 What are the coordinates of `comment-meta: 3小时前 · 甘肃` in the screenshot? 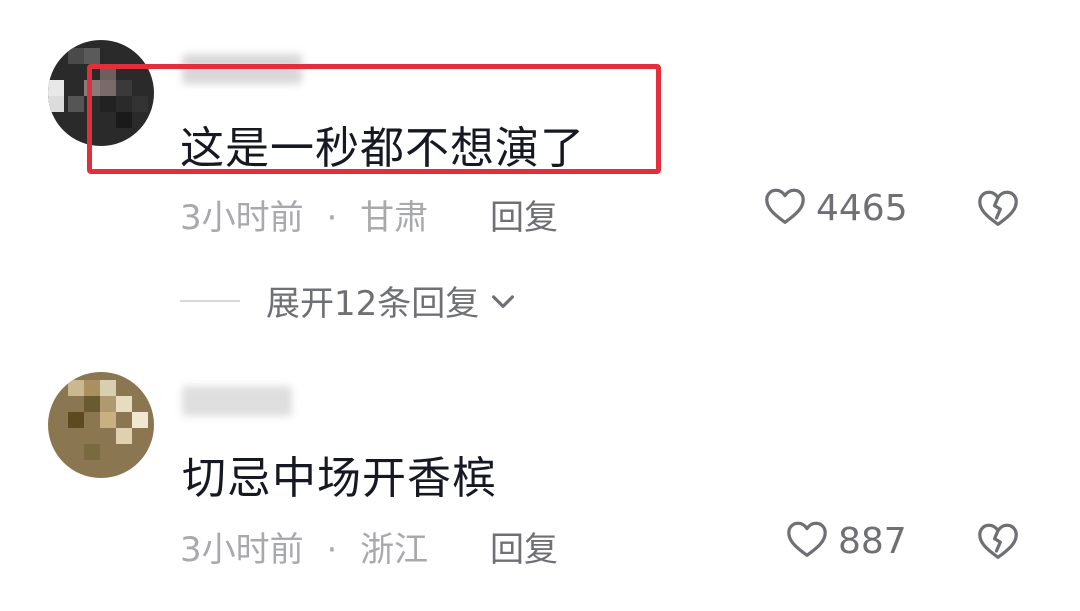 It's located at (304, 214).